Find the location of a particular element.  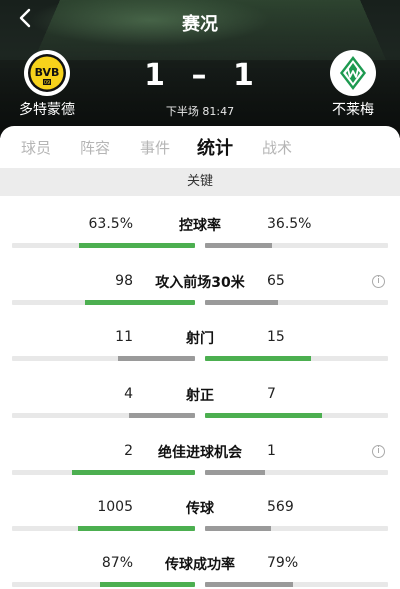

stat-away-value: 36.5% is located at coordinates (289, 224).